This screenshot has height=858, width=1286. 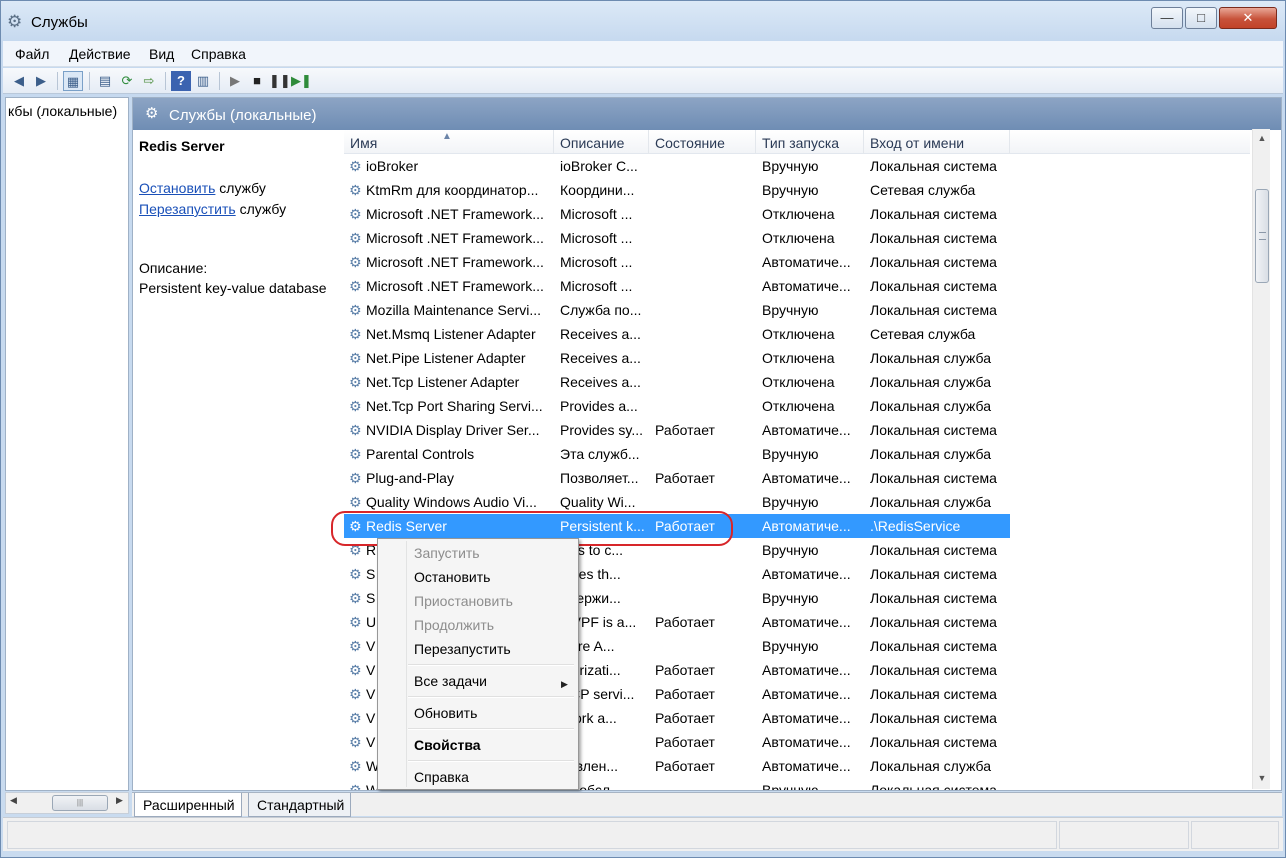 What do you see at coordinates (491, 729) in the screenshot?
I see `menu-separator` at bounding box center [491, 729].